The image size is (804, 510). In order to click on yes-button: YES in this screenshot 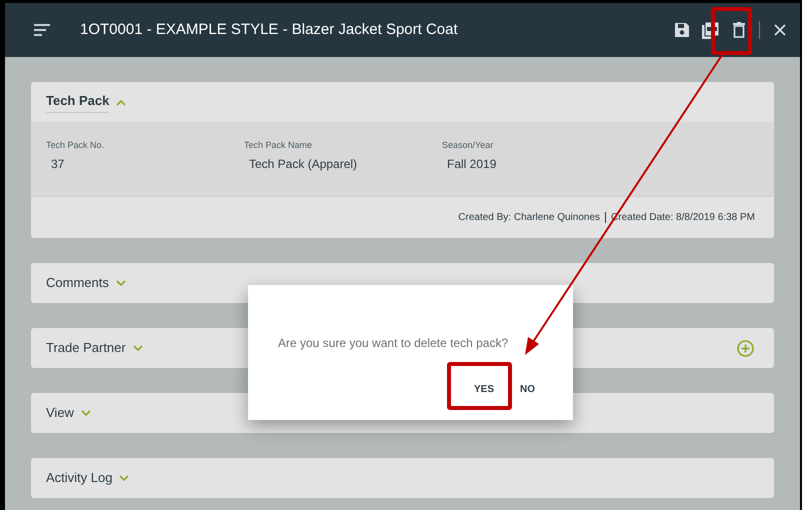, I will do `click(484, 389)`.